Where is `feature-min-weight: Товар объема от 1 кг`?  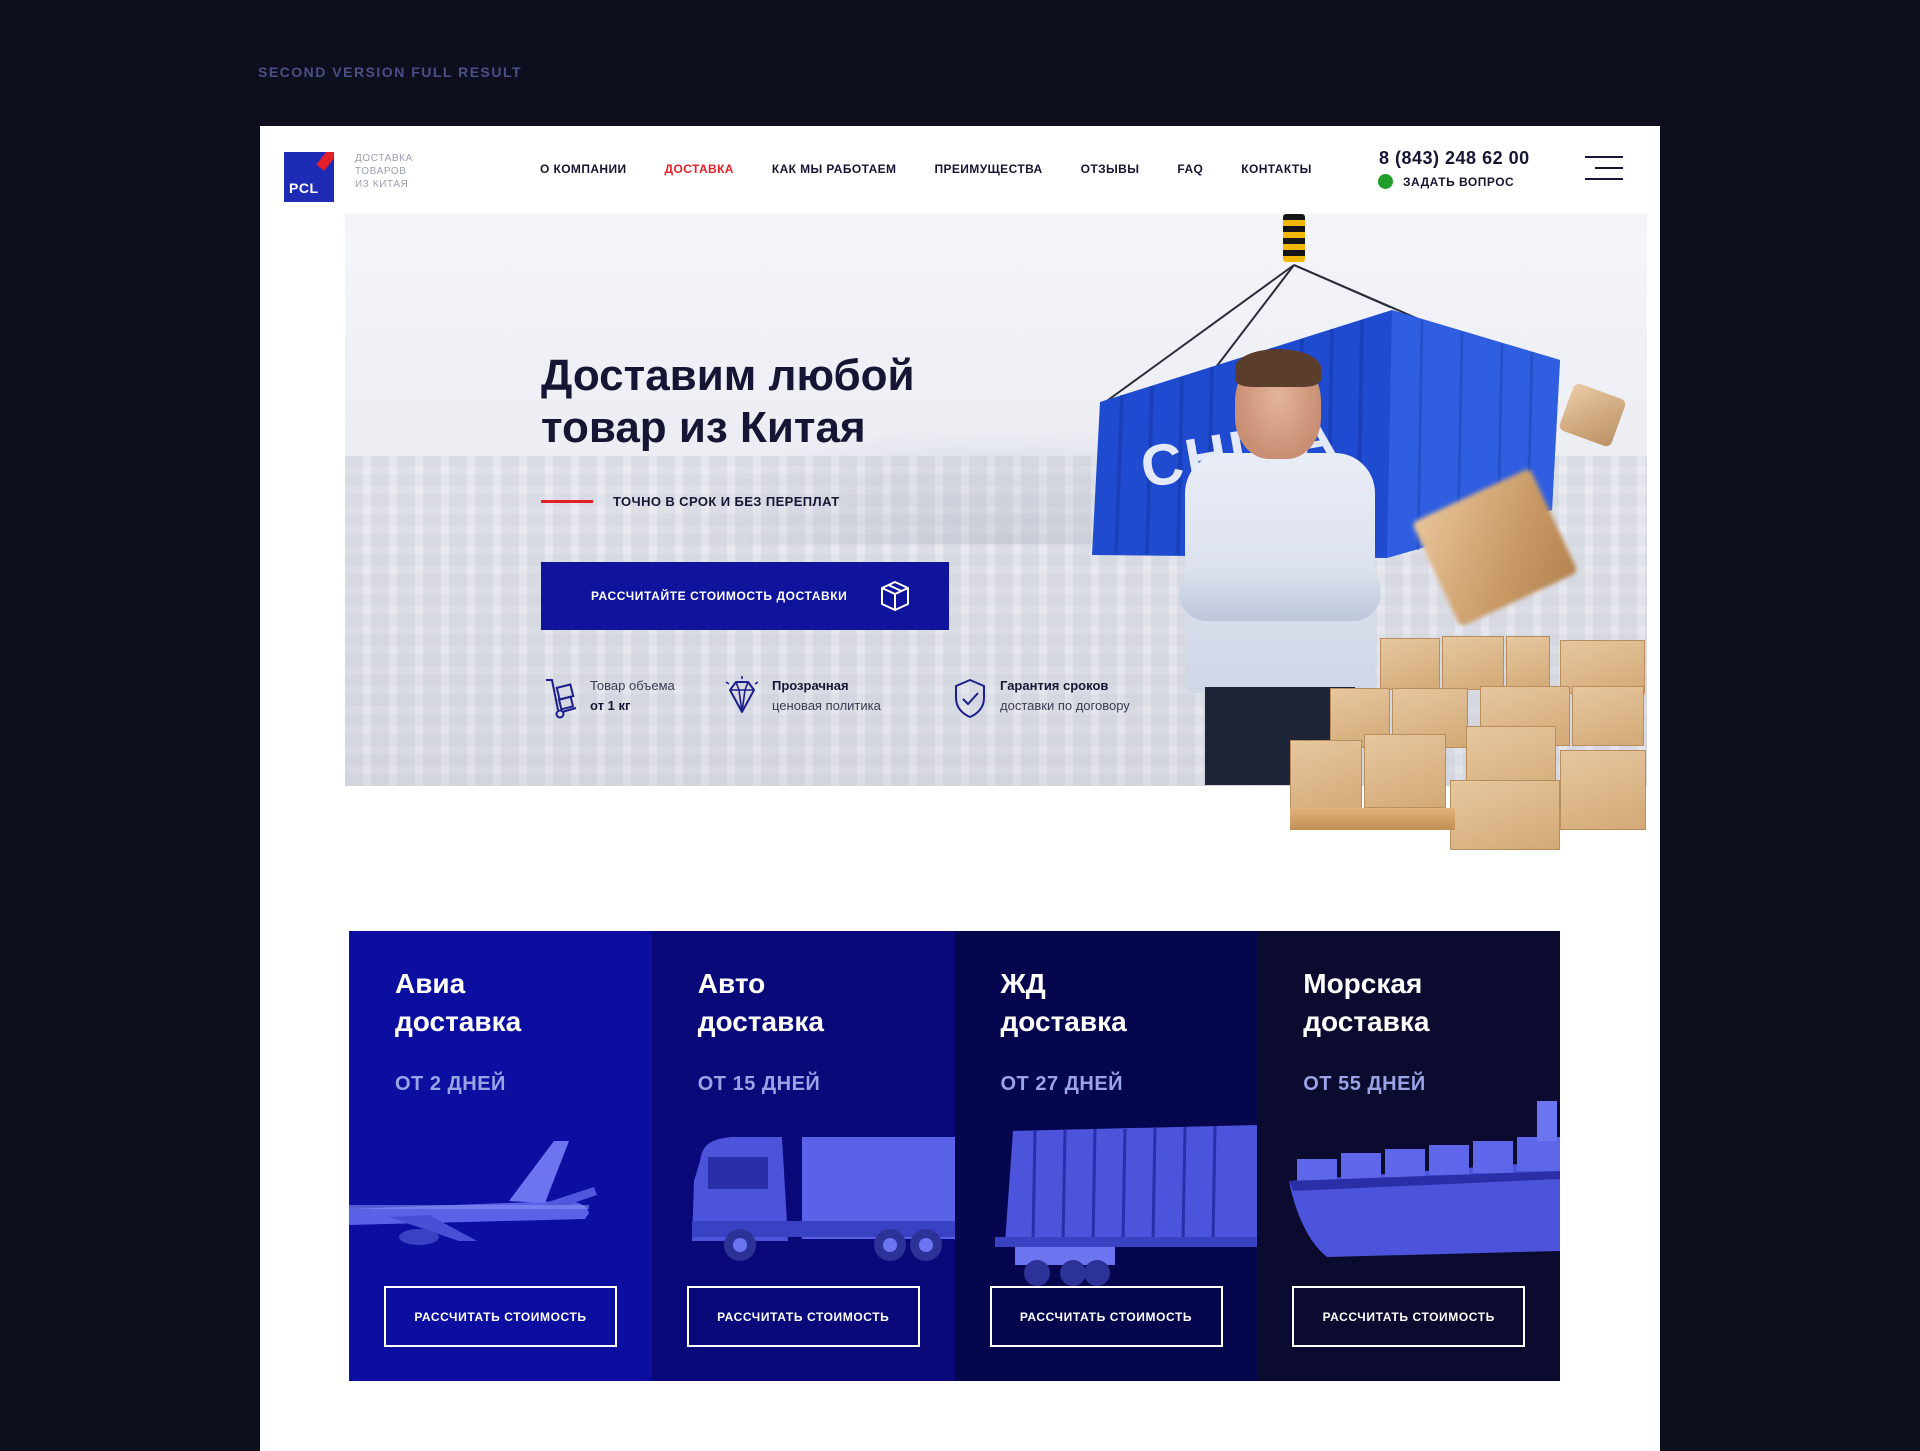
feature-min-weight: Товар объема от 1 кг is located at coordinates (607, 698).